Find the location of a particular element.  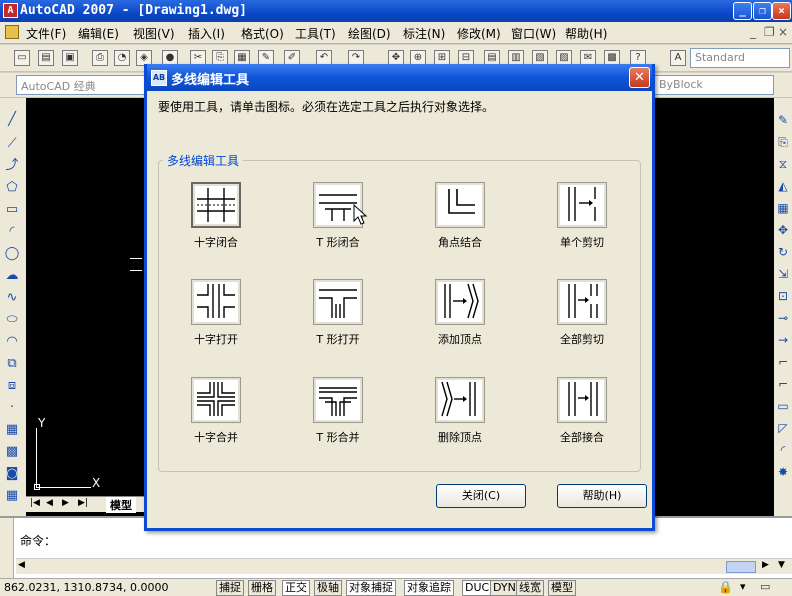

stretch-icon: ⊡ is located at coordinates (783, 296).